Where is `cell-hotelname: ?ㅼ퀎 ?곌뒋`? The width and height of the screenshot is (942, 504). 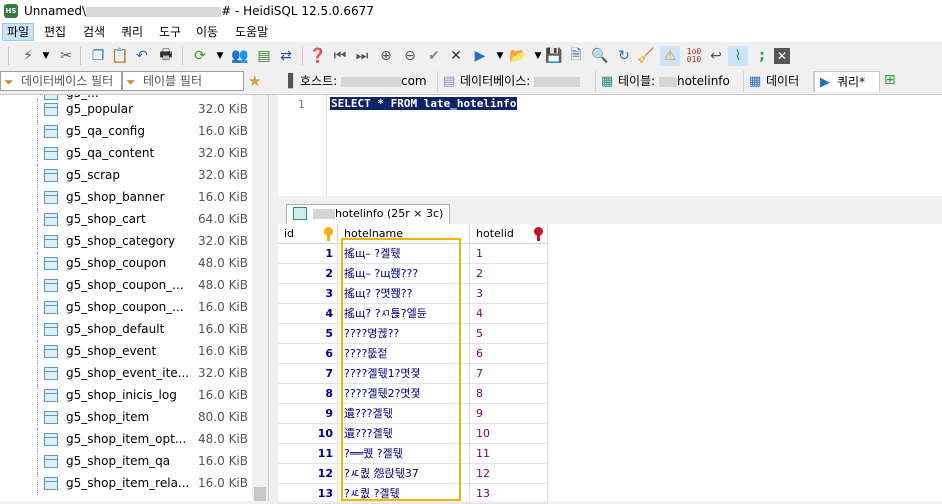
cell-hotelname: ?ㅼ퀎 ?곌뒋 is located at coordinates (404, 494).